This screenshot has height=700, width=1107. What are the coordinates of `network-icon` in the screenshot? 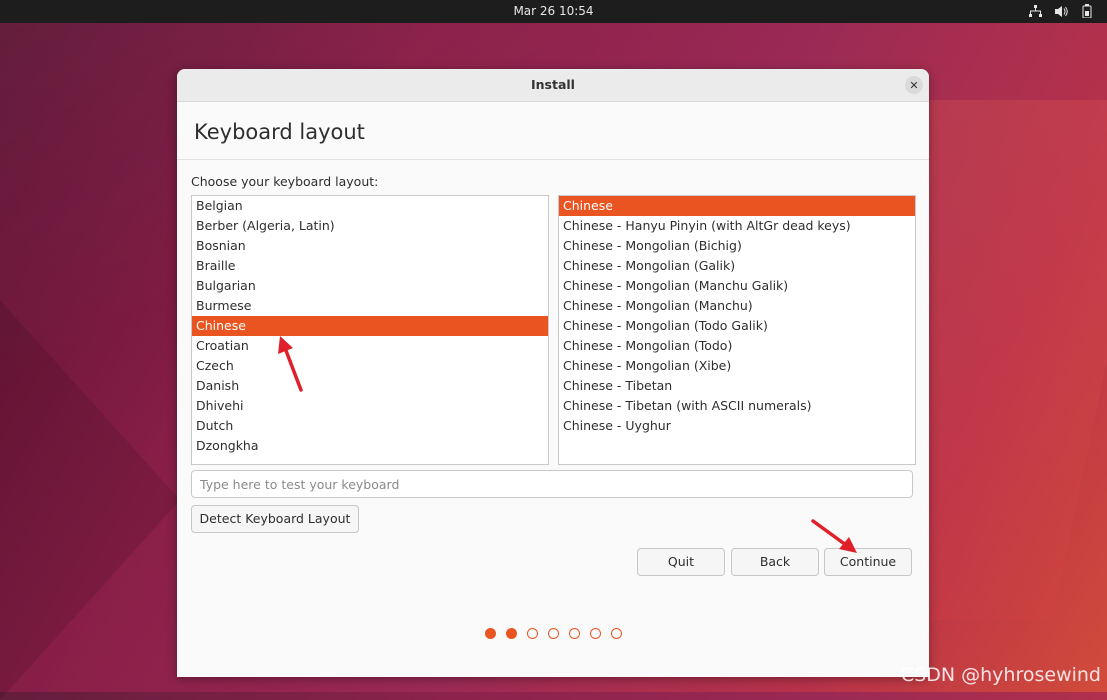 It's located at (1035, 11).